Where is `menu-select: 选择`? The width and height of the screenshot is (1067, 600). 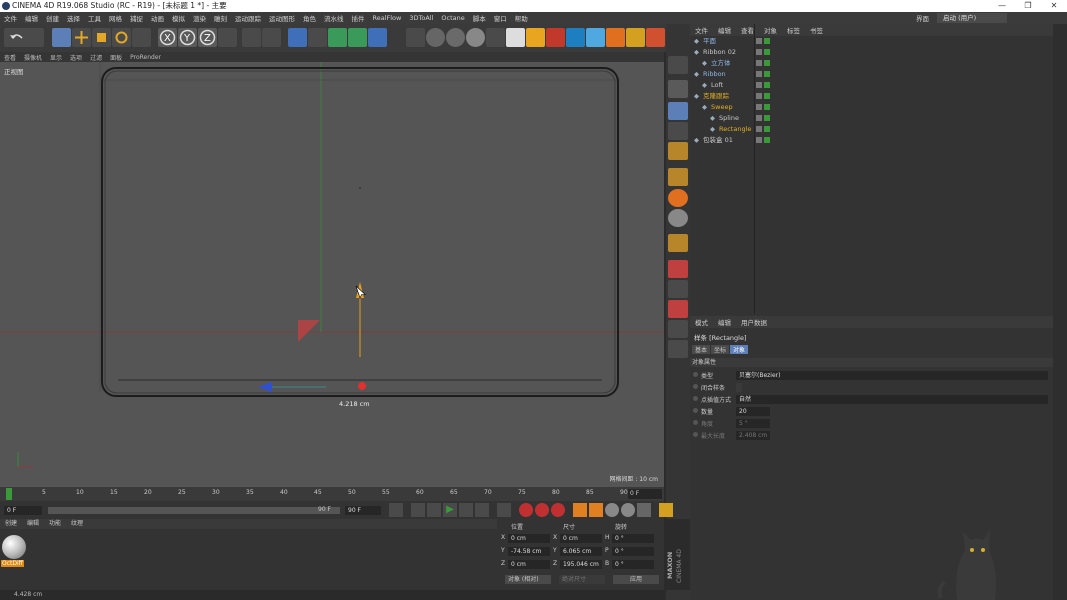 menu-select: 选择 is located at coordinates (73, 18).